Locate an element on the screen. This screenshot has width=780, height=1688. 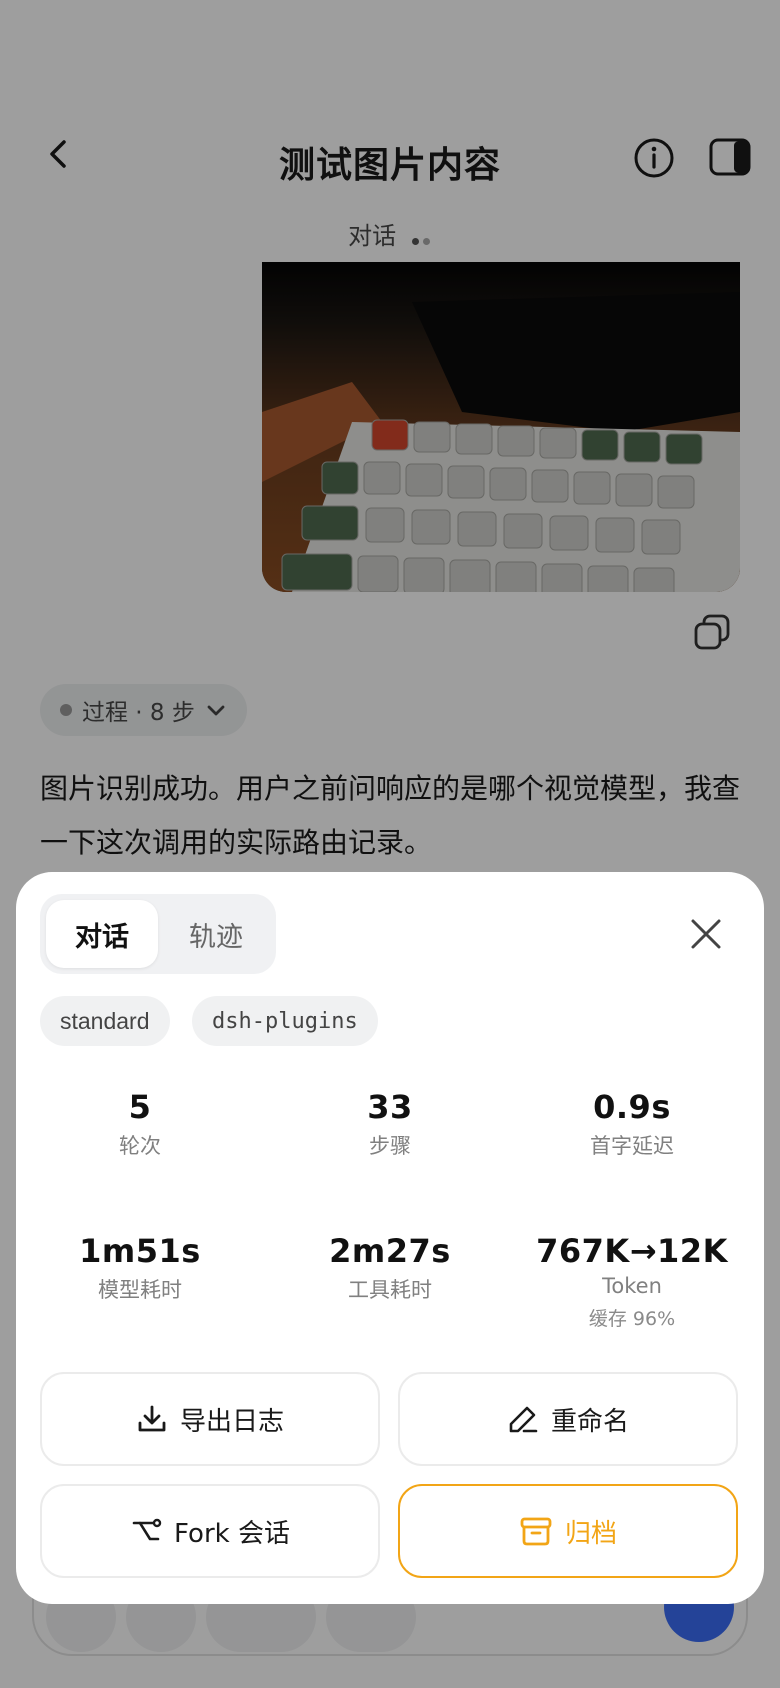
close-icon is located at coordinates (706, 934).